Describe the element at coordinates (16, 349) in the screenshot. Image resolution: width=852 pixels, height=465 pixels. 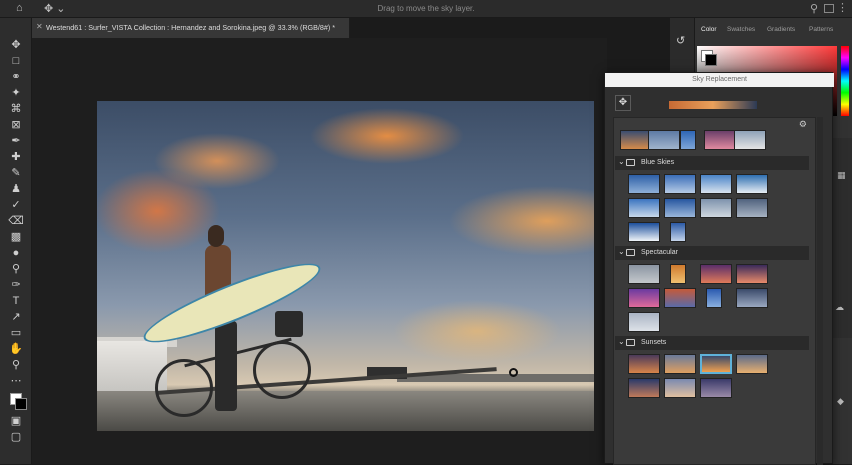
I see `hand-tool-icon: ✋` at that location.